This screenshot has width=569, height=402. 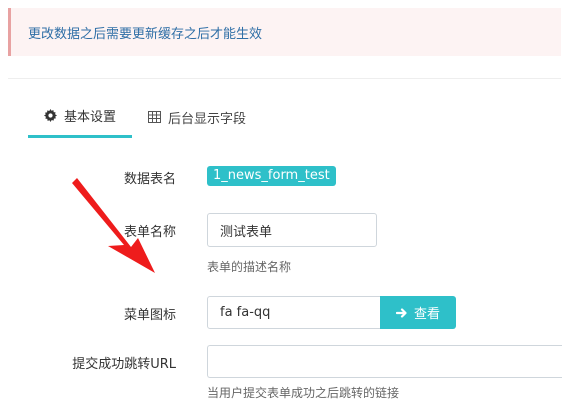 I want to click on redirect-url-help: 当用户提交表单成功之后跳转的链接, so click(x=303, y=393).